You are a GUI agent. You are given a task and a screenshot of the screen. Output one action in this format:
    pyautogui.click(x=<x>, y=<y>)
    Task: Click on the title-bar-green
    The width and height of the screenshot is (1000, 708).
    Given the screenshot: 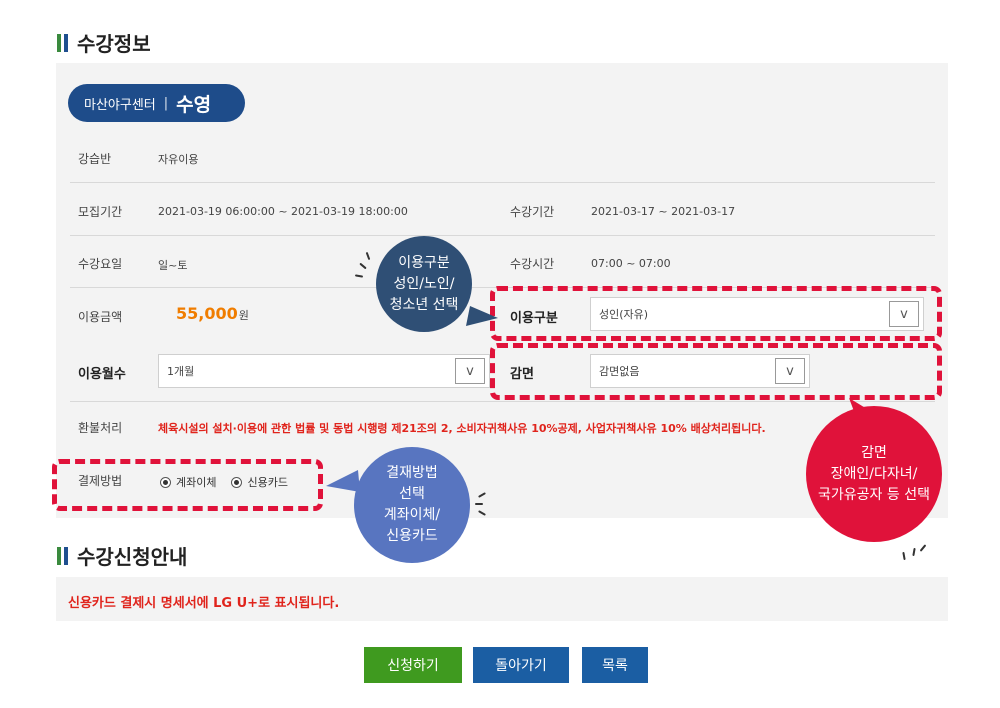 What is the action you would take?
    pyautogui.click(x=59, y=555)
    